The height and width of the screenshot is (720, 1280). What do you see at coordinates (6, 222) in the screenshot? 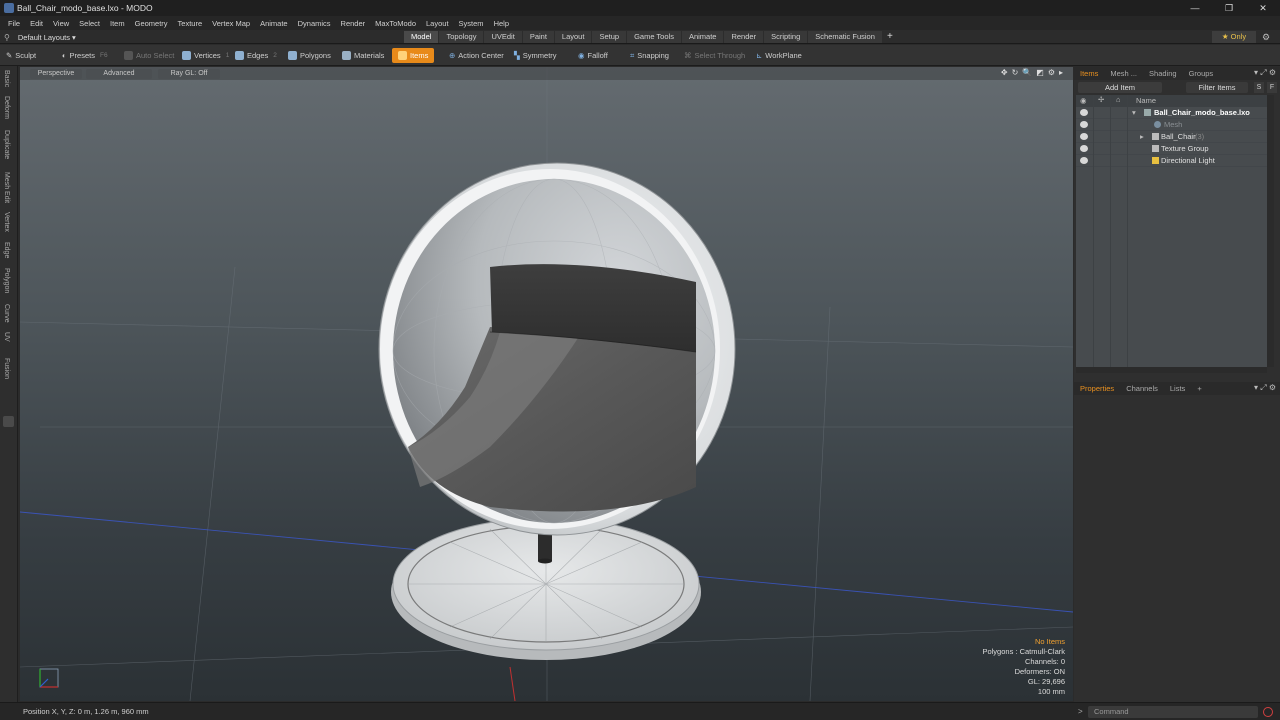
I see `tab-vertex: Vertex` at bounding box center [6, 222].